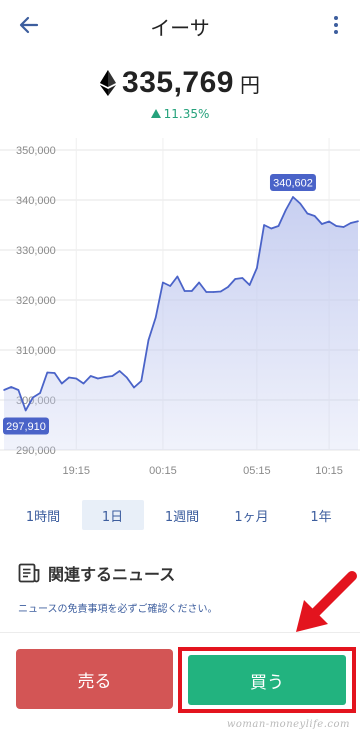 This screenshot has width=360, height=730. I want to click on y-tick-label: 350,000, so click(36, 151).